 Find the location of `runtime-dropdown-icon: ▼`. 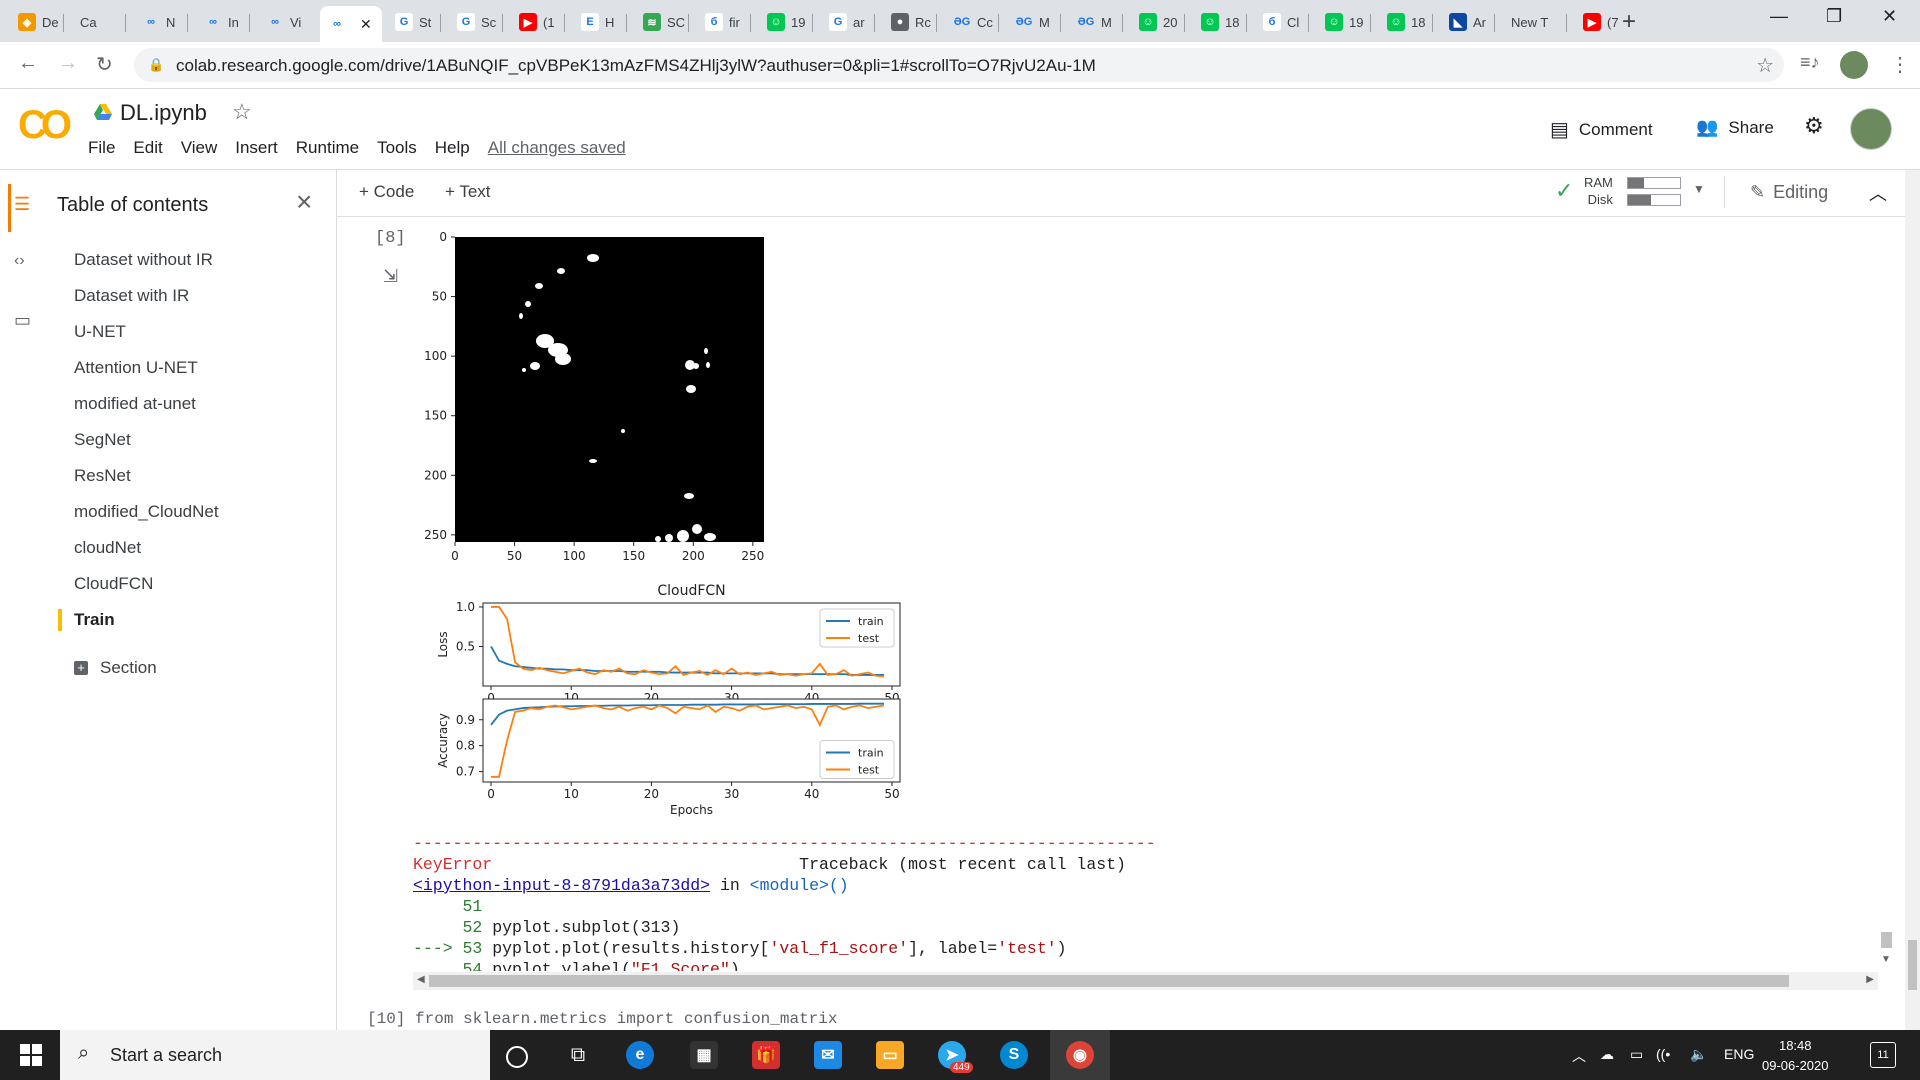

runtime-dropdown-icon: ▼ is located at coordinates (1699, 189).